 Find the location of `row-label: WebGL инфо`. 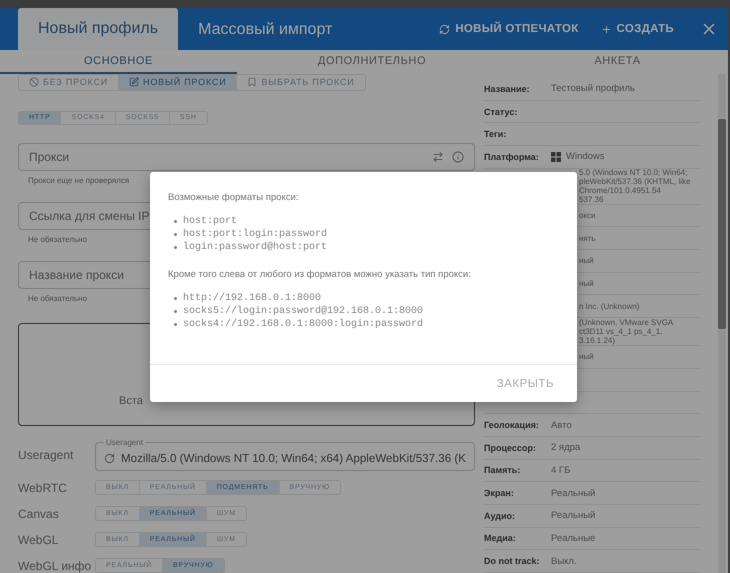

row-label: WebGL инфо is located at coordinates (55, 565).